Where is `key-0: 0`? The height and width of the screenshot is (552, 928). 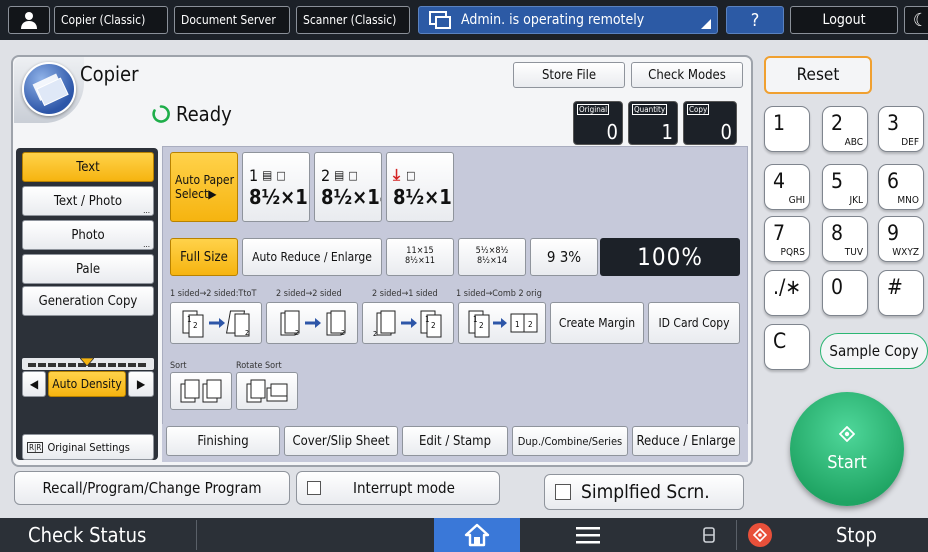
key-0: 0 is located at coordinates (845, 293).